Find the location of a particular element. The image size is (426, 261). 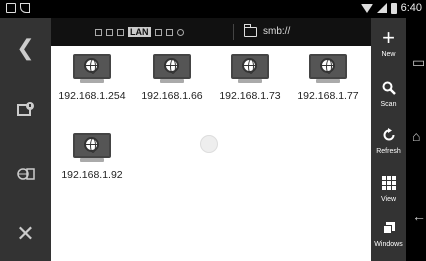

host-item: 192.168.1.254 is located at coordinates (92, 78).